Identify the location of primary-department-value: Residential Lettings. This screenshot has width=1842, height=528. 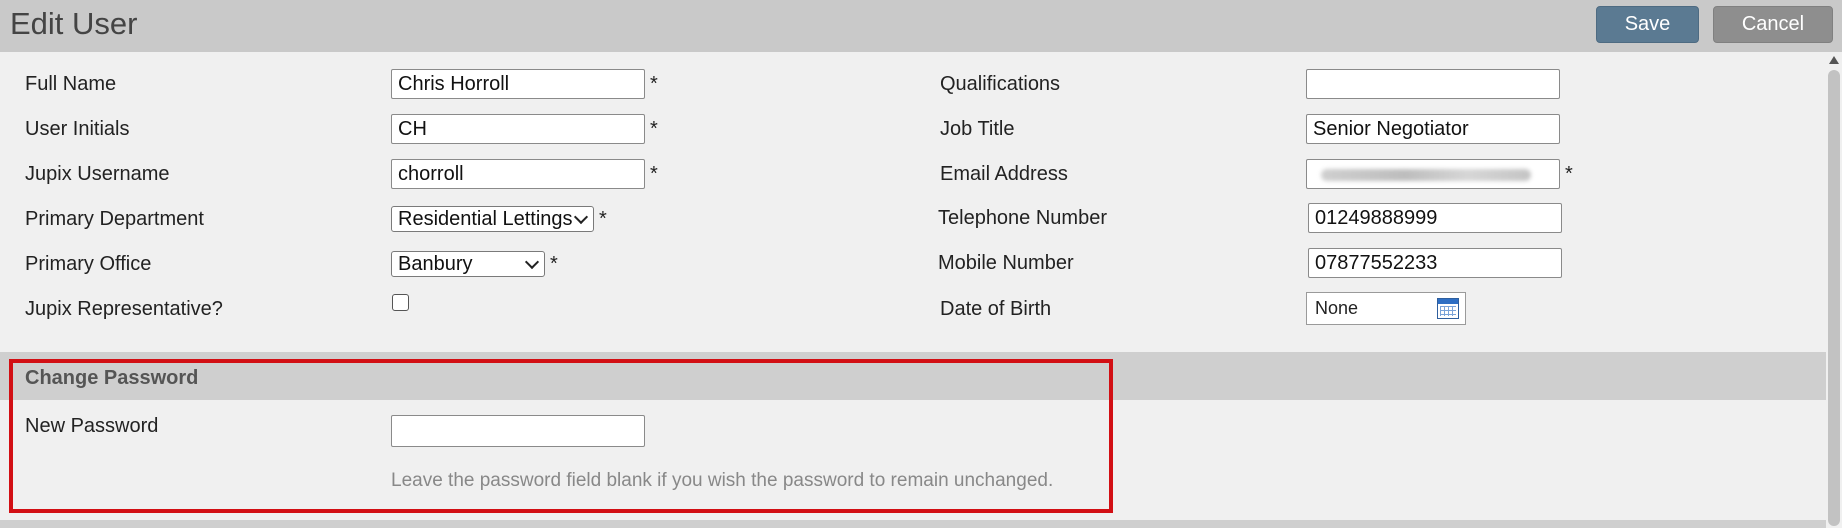
(485, 219).